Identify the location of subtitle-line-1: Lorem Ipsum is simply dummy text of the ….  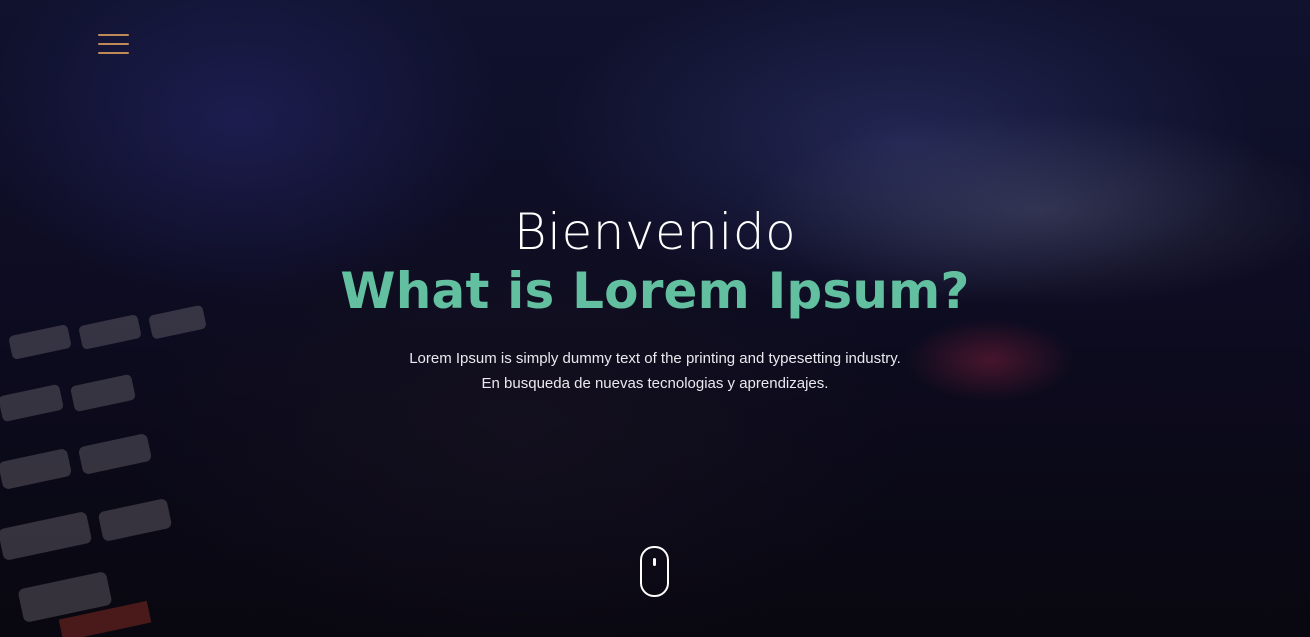
(655, 358).